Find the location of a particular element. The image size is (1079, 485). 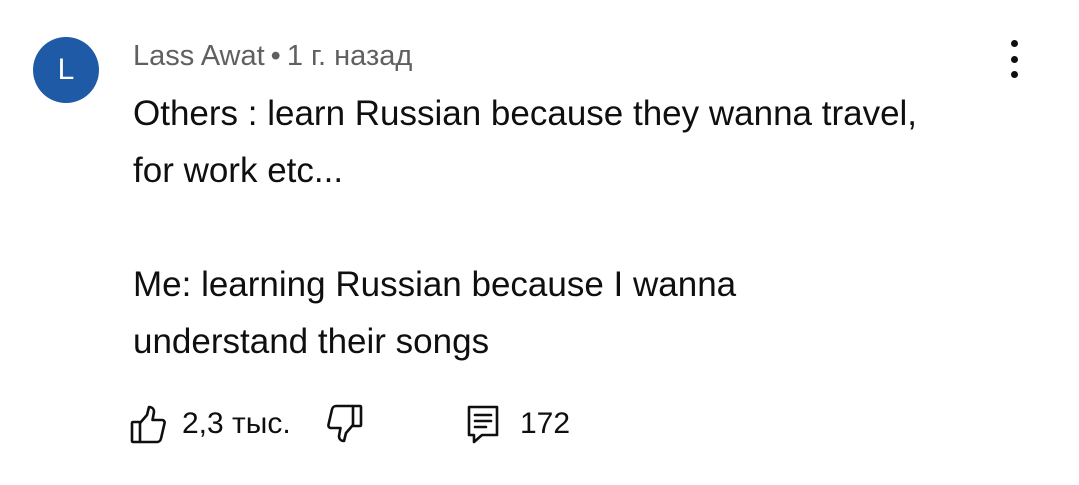

like-button: 2,3 тыс. is located at coordinates (210, 424).